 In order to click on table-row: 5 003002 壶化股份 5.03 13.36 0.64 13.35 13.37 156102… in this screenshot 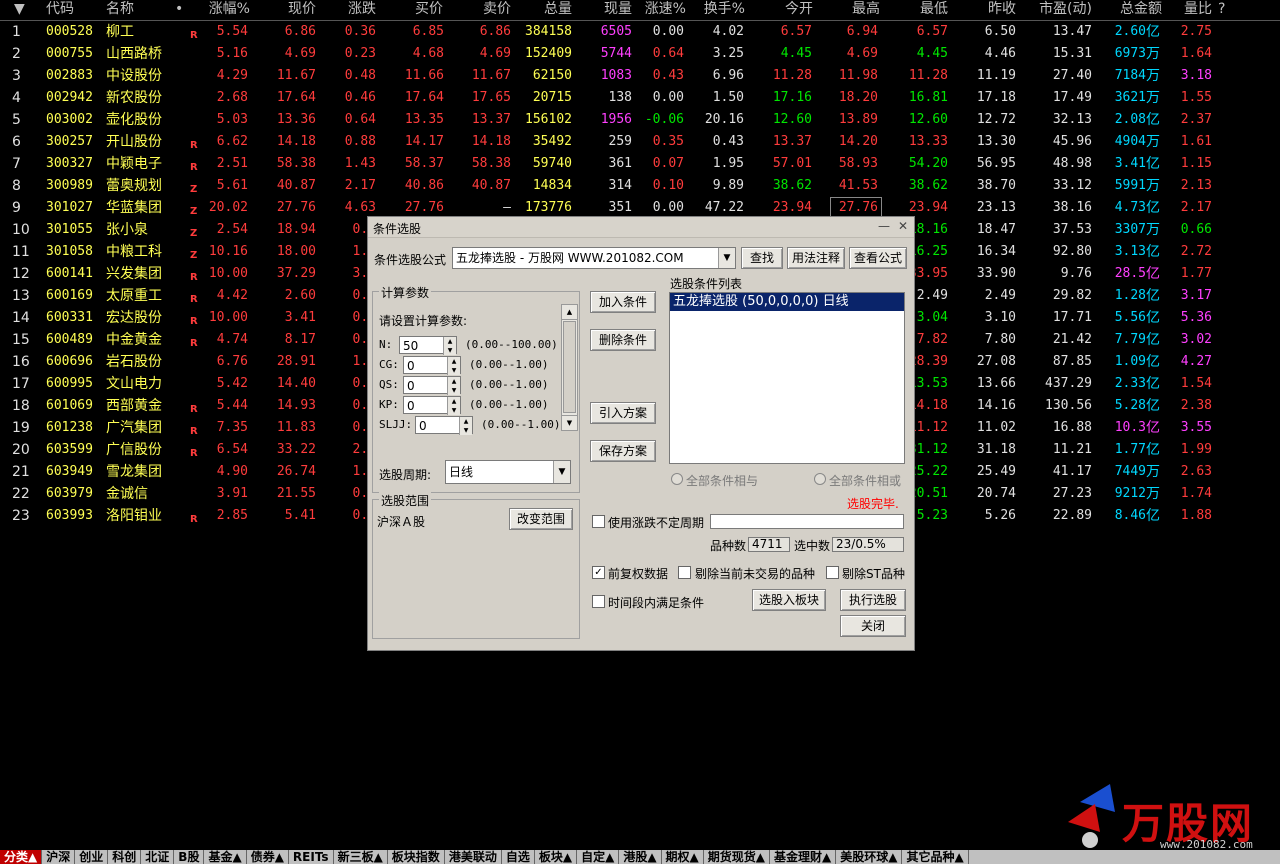, I will do `click(640, 120)`.